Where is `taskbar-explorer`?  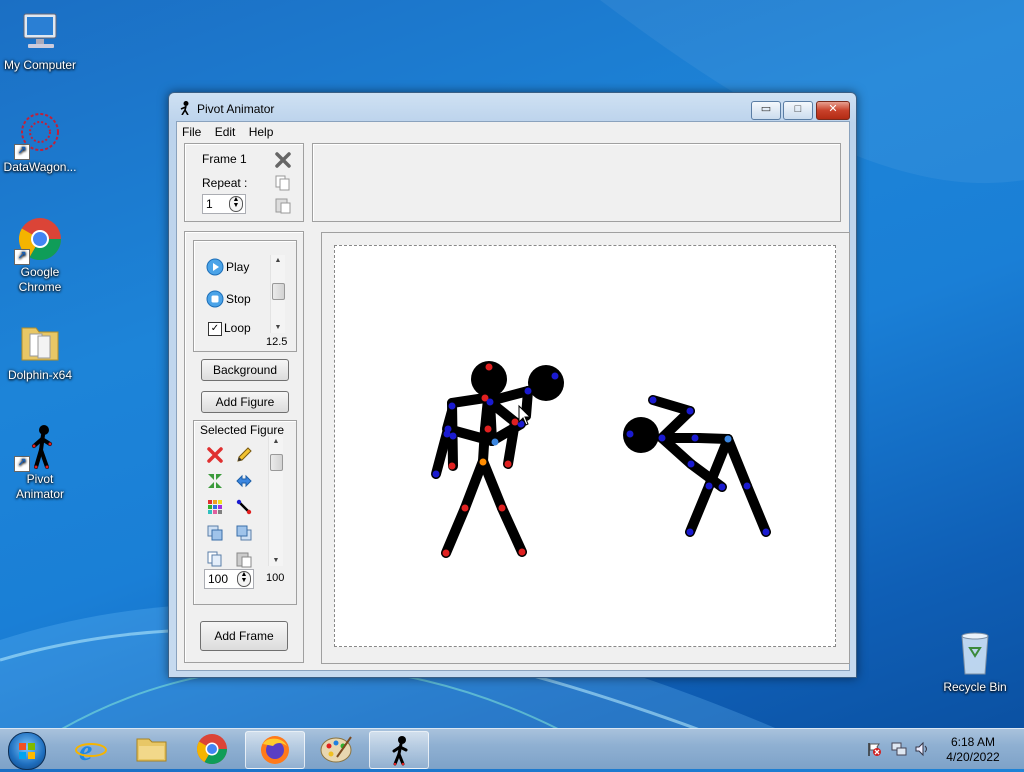
taskbar-explorer is located at coordinates (151, 749).